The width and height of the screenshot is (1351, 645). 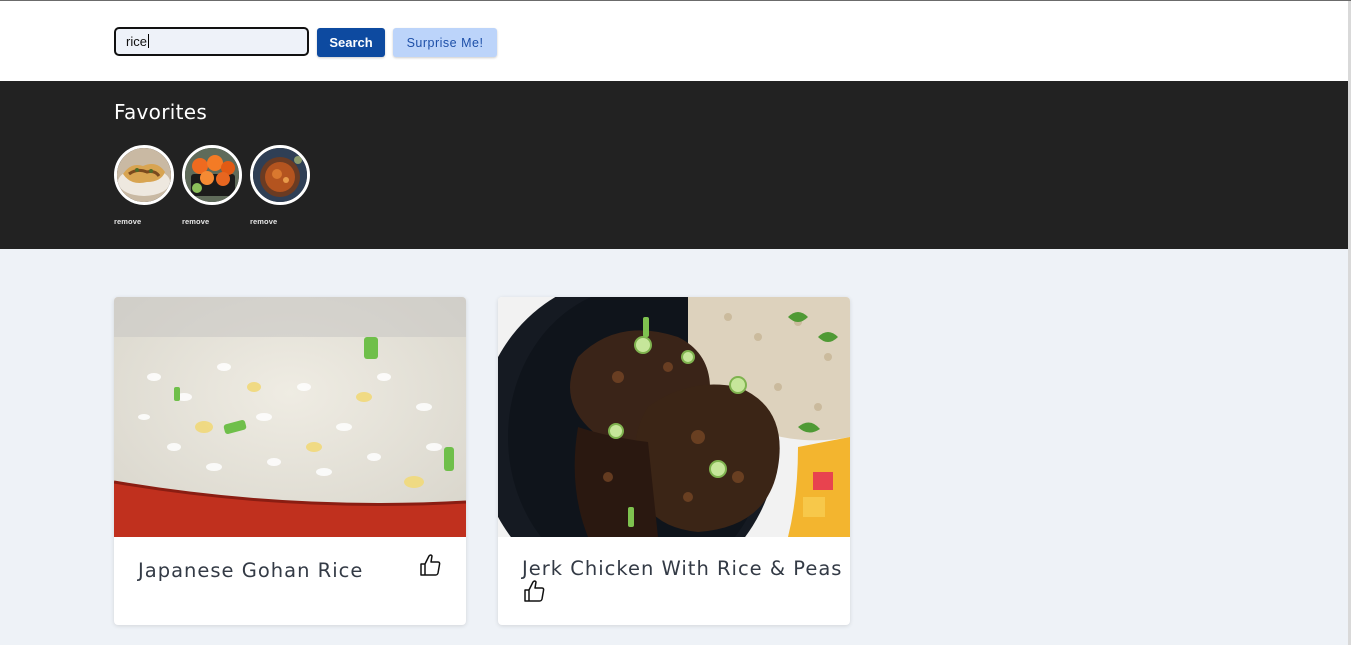 I want to click on search-button: Search, so click(x=351, y=42).